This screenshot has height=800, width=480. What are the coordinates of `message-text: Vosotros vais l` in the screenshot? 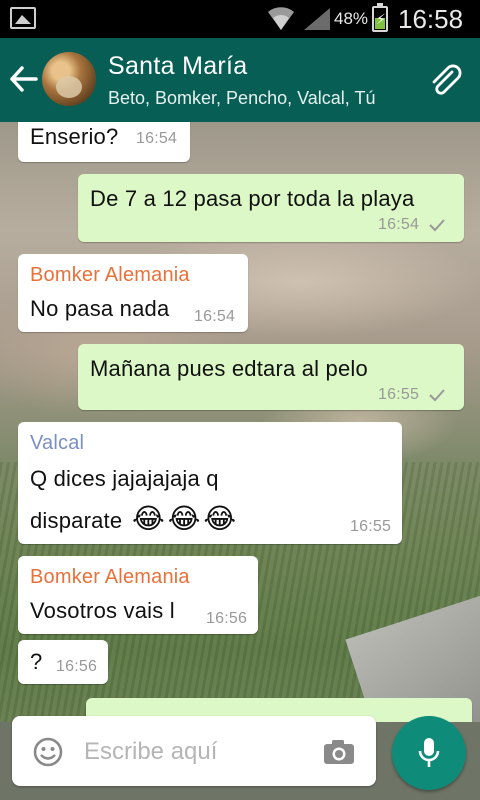 It's located at (102, 610).